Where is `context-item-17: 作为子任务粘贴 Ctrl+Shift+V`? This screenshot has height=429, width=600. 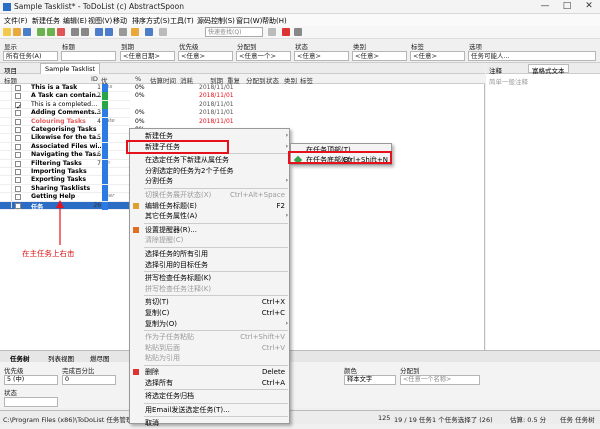 context-item-17: 作为子任务粘贴 Ctrl+Shift+V is located at coordinates (210, 337).